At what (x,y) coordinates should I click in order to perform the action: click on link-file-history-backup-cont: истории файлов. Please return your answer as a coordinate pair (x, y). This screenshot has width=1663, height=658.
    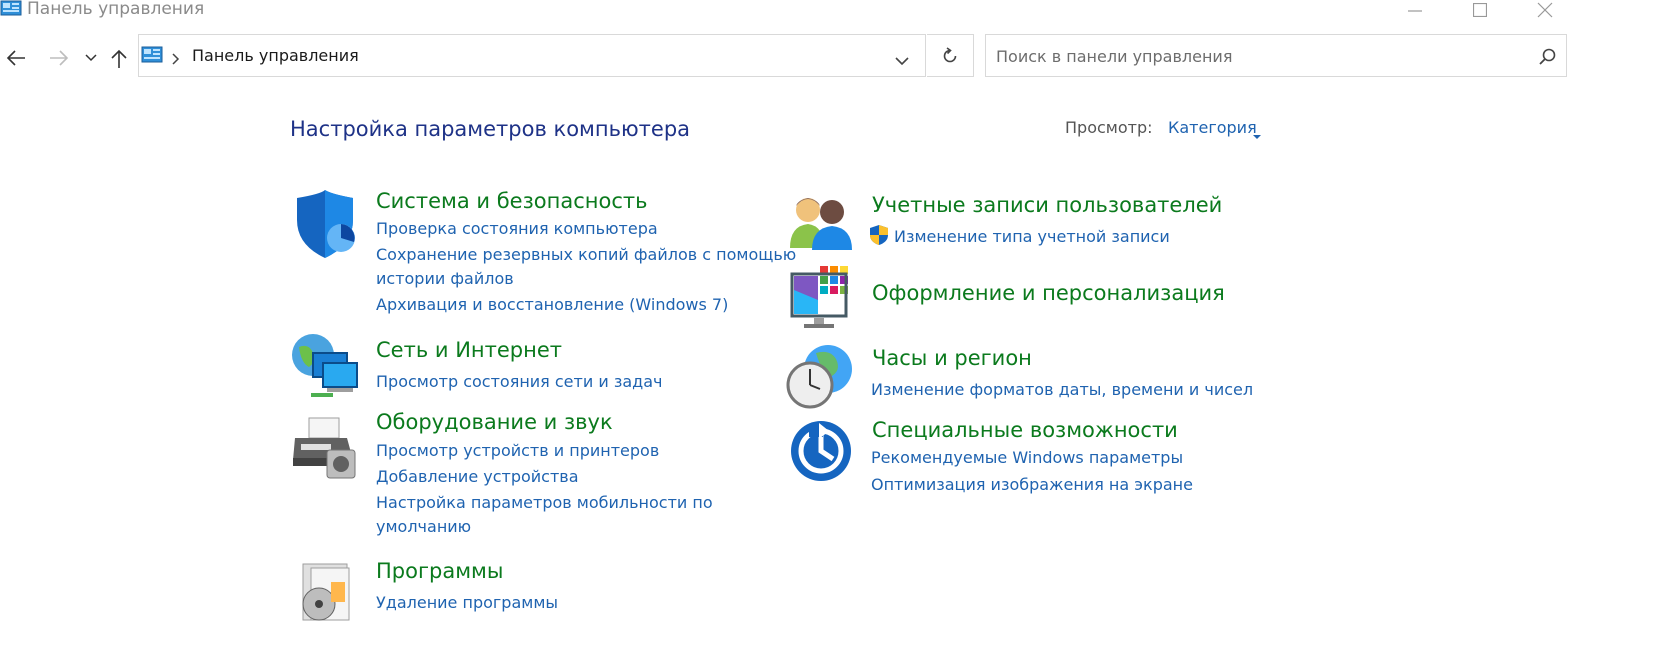
    Looking at the image, I should click on (445, 279).